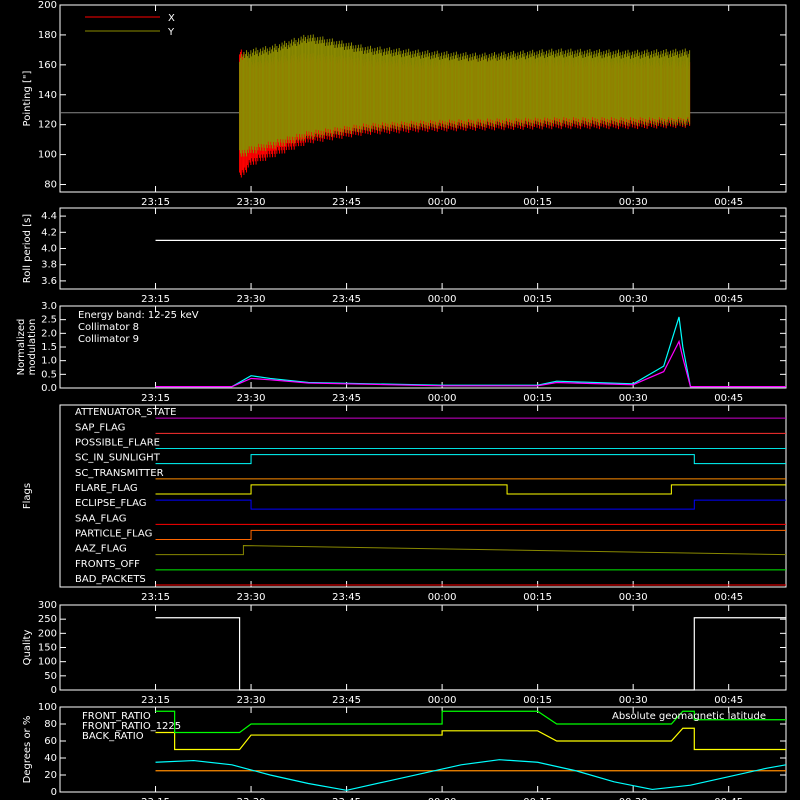 The image size is (800, 800). I want to click on ratios-ytick-label: 20, so click(50, 775).